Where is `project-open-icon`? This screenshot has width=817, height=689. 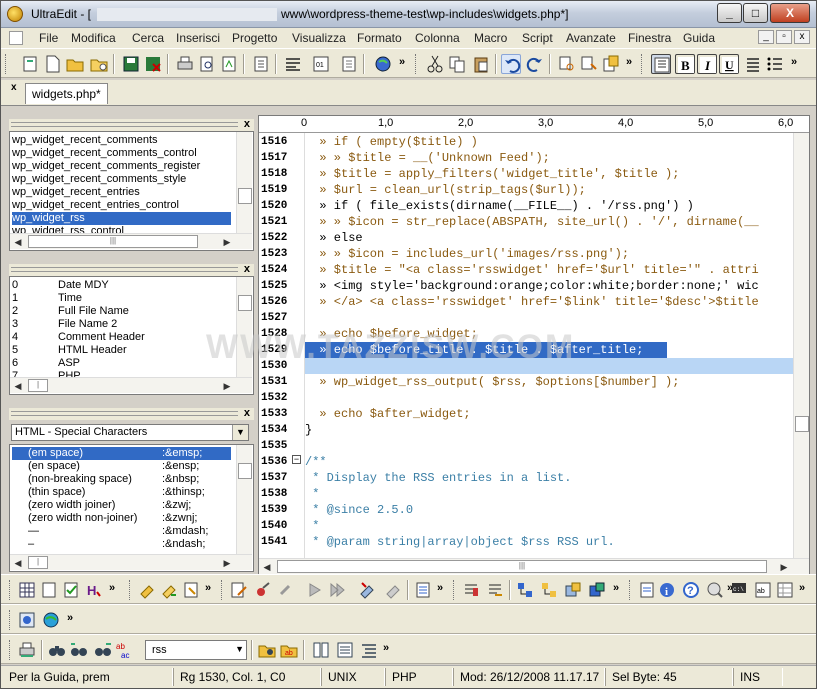 project-open-icon is located at coordinates (573, 590).